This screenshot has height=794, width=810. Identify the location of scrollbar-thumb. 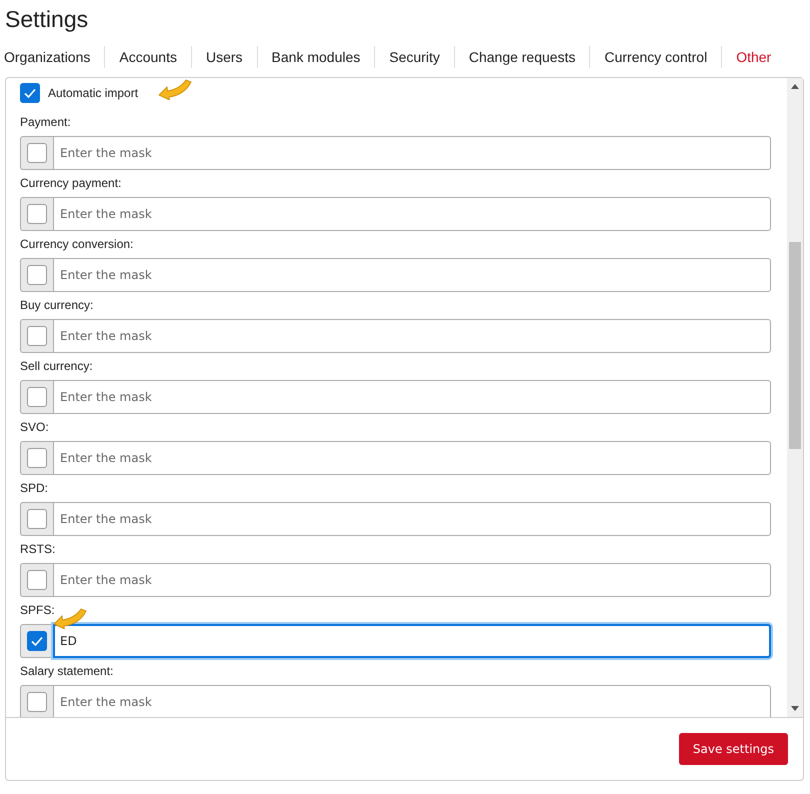
(795, 345).